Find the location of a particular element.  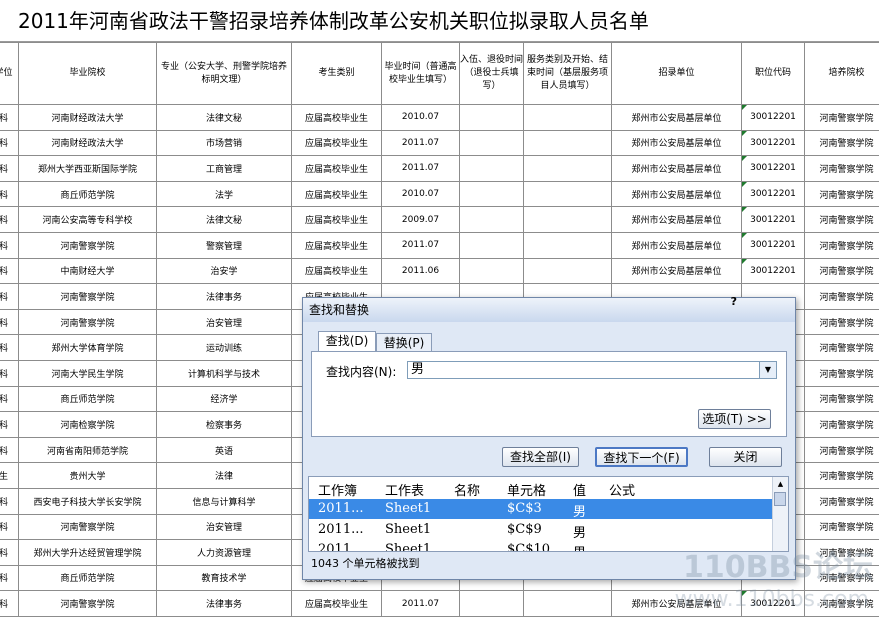

results-column-header: 公式 is located at coordinates (622, 489).